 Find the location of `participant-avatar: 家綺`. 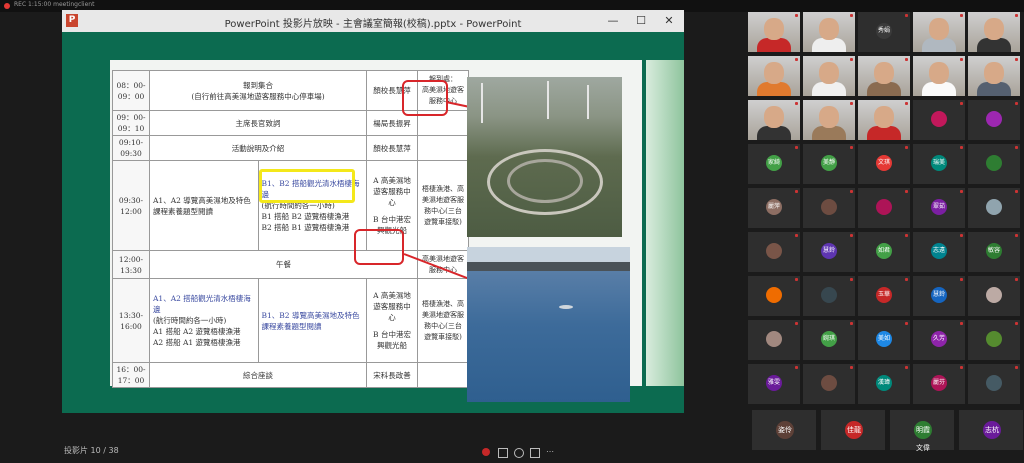

participant-avatar: 家綺 is located at coordinates (774, 163).